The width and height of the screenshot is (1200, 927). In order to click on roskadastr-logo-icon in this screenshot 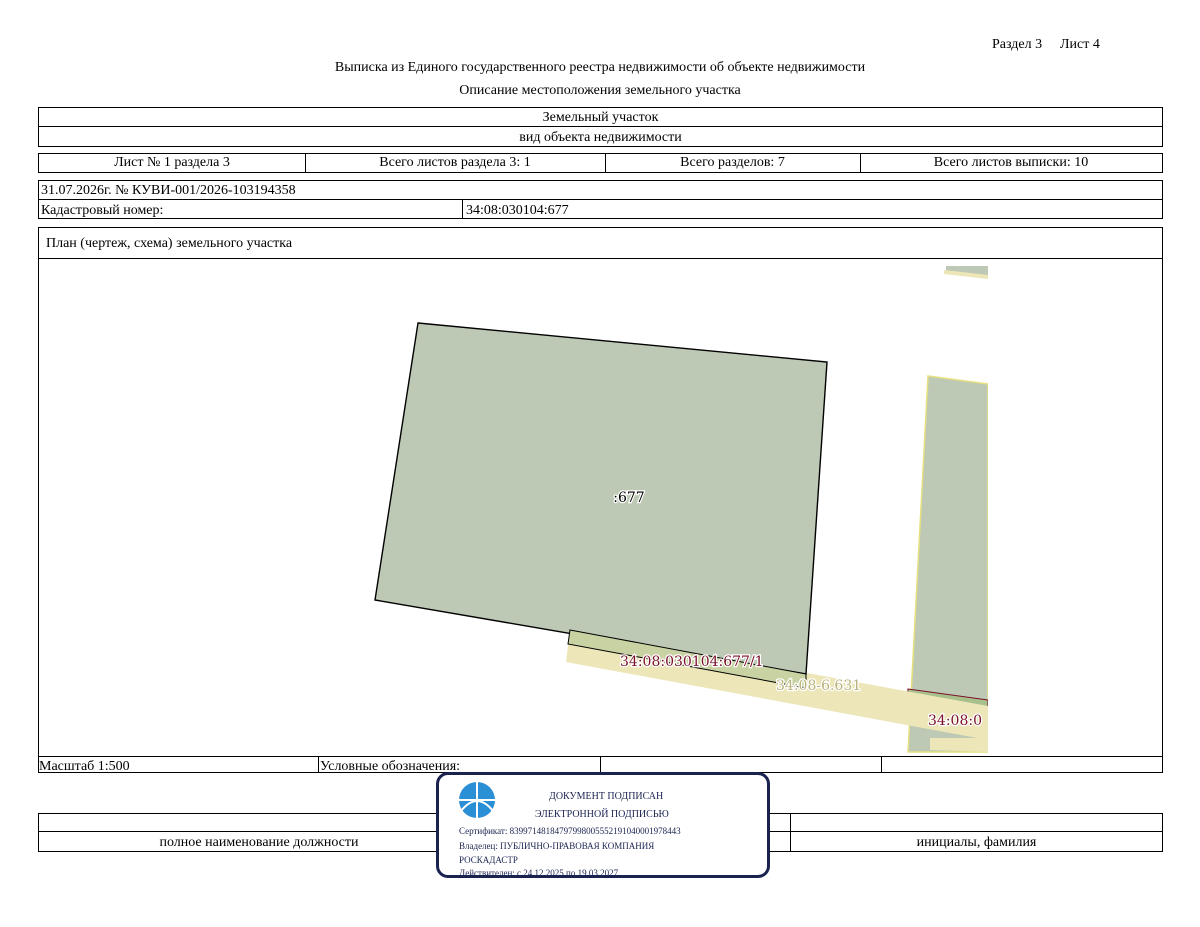, I will do `click(477, 800)`.